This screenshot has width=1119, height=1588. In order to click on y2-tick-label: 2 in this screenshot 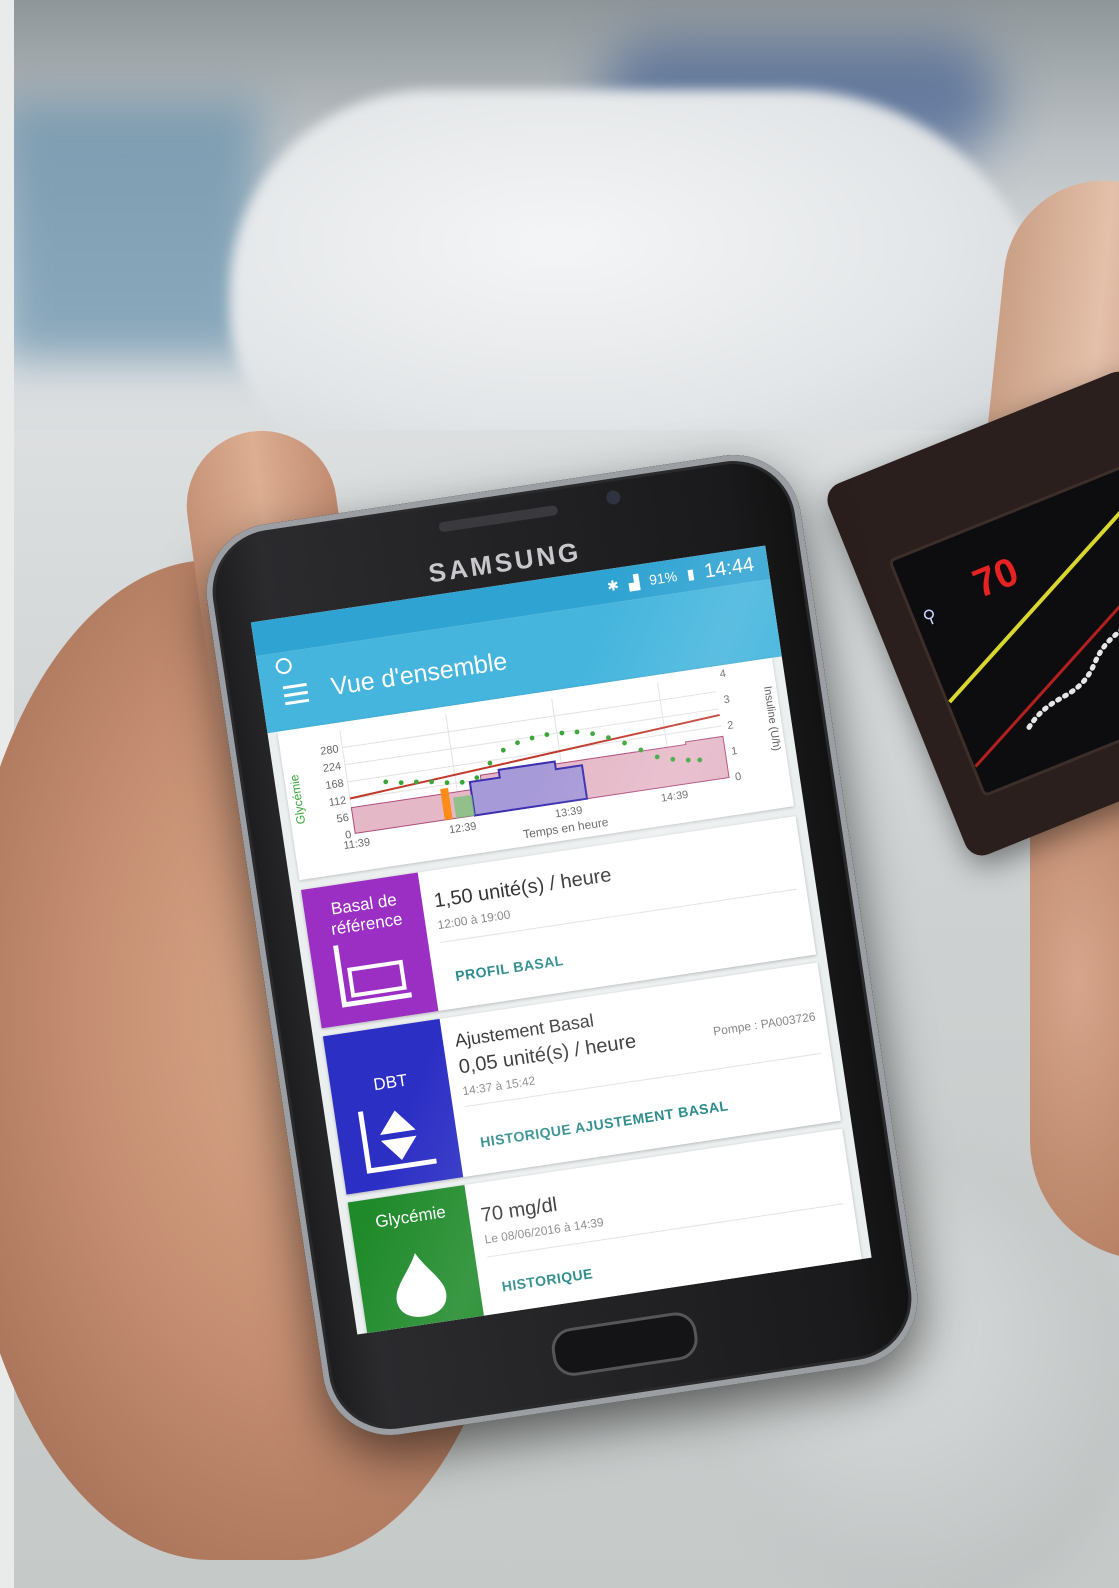, I will do `click(731, 725)`.